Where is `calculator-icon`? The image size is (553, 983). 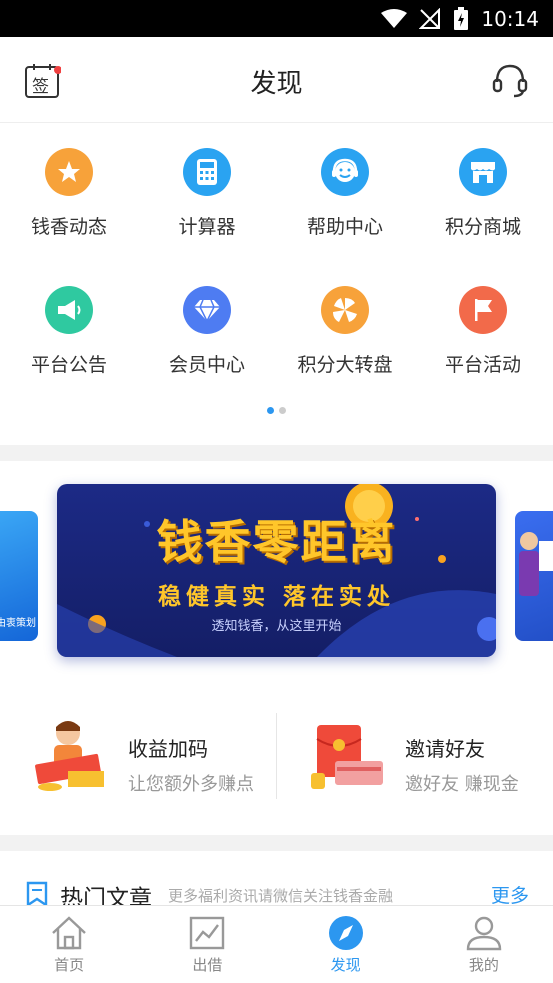
calculator-icon is located at coordinates (207, 172).